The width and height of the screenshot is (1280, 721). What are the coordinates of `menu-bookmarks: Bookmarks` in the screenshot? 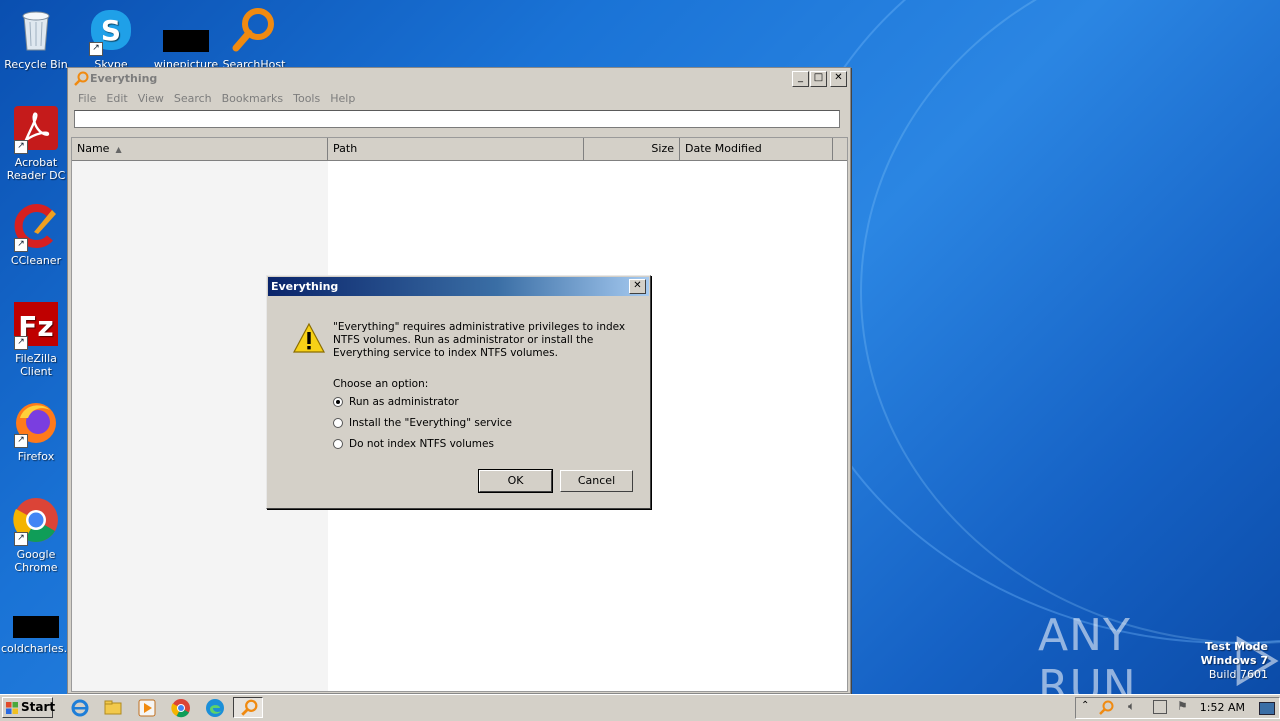 It's located at (252, 99).